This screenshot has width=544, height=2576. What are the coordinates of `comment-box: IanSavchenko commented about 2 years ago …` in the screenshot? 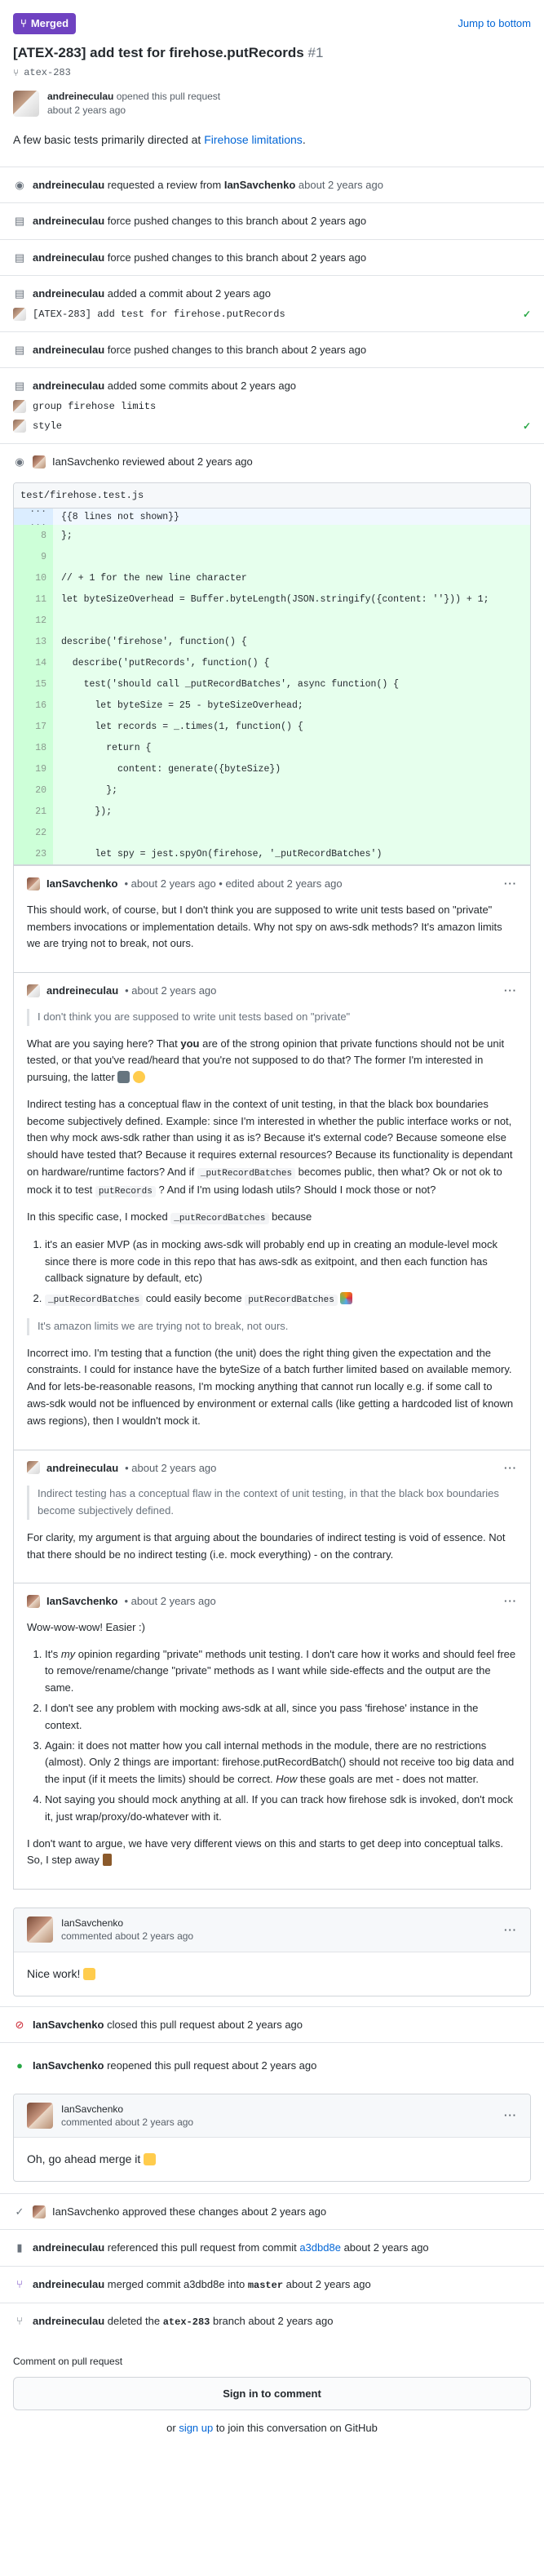 It's located at (272, 2137).